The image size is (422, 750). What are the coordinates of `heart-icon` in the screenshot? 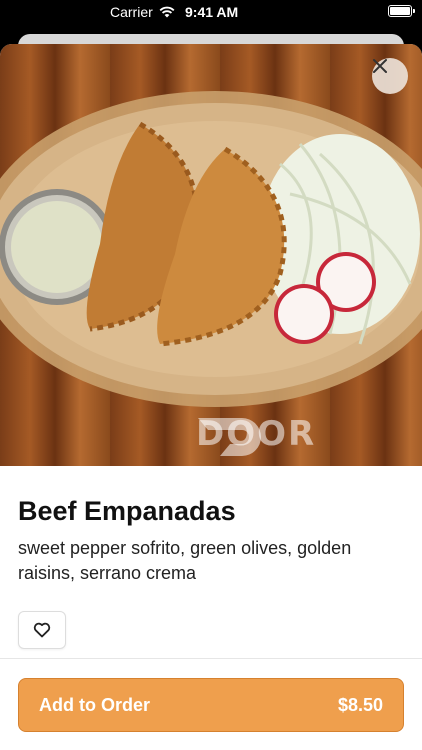 It's located at (42, 630).